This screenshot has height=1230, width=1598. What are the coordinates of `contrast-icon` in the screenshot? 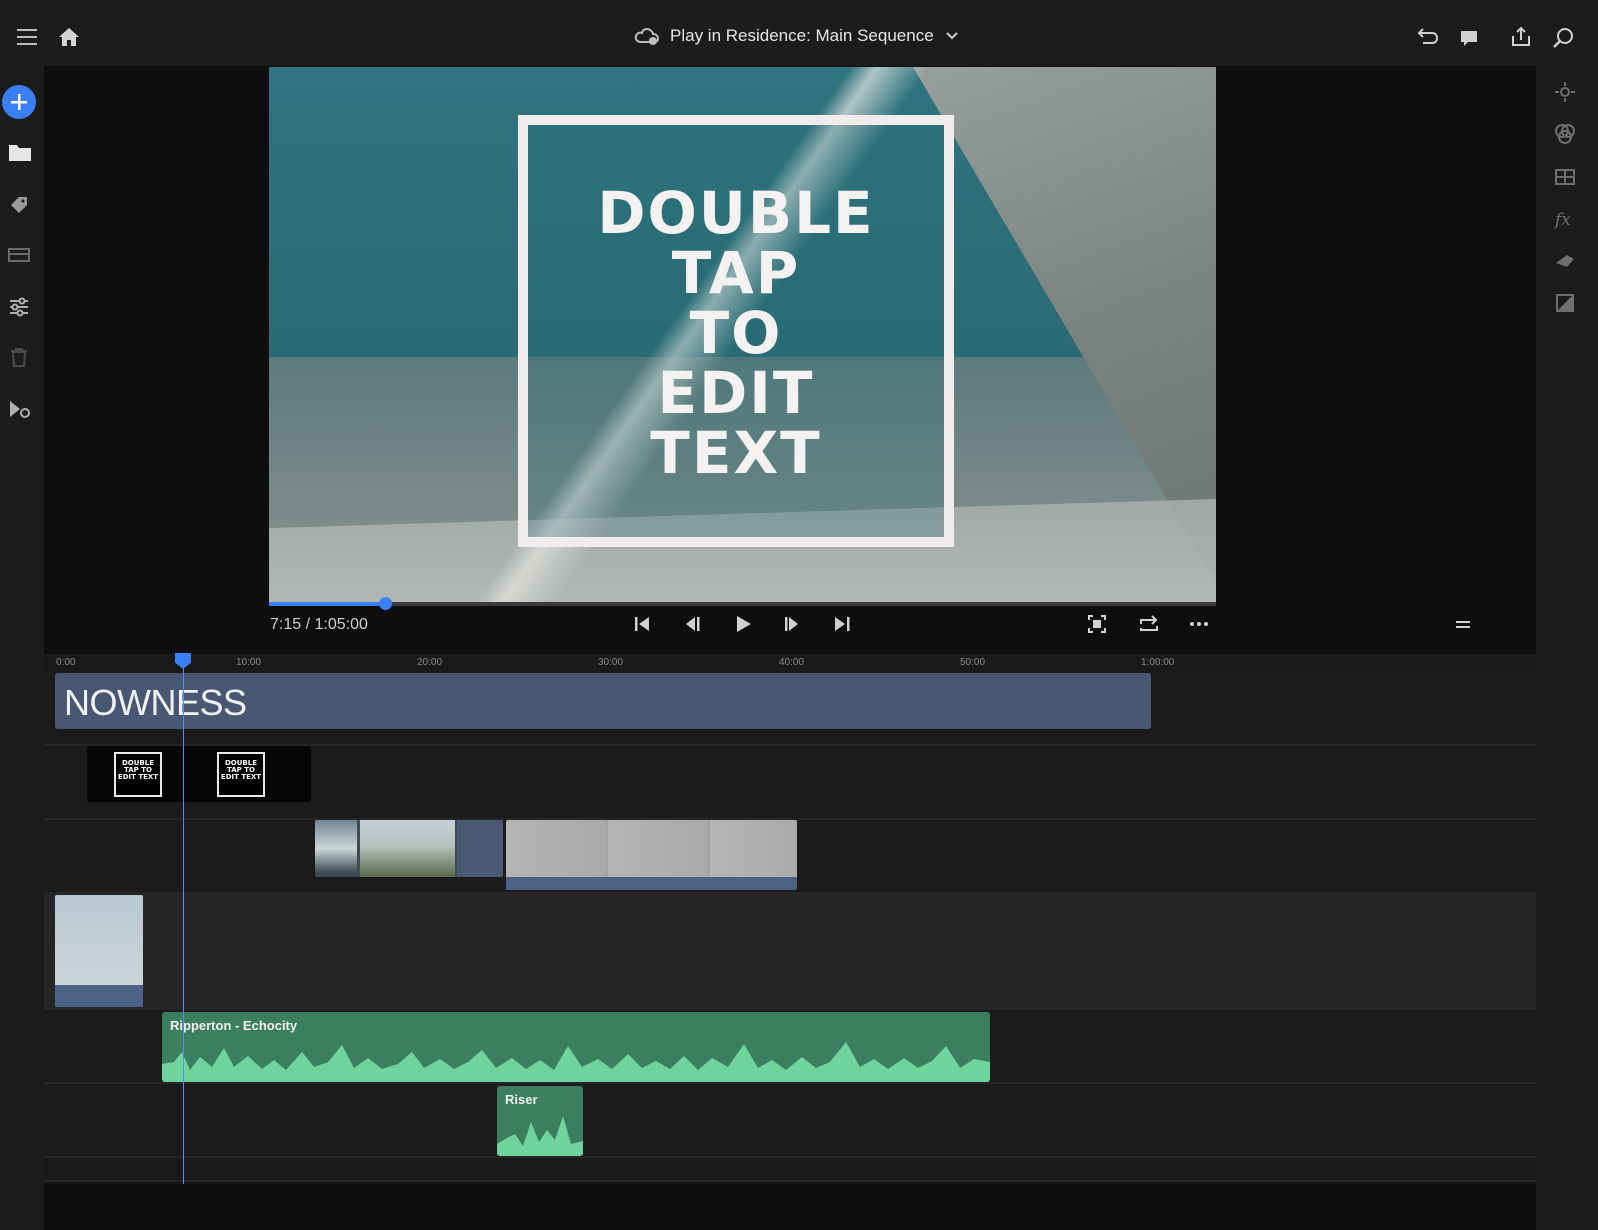 It's located at (1566, 304).